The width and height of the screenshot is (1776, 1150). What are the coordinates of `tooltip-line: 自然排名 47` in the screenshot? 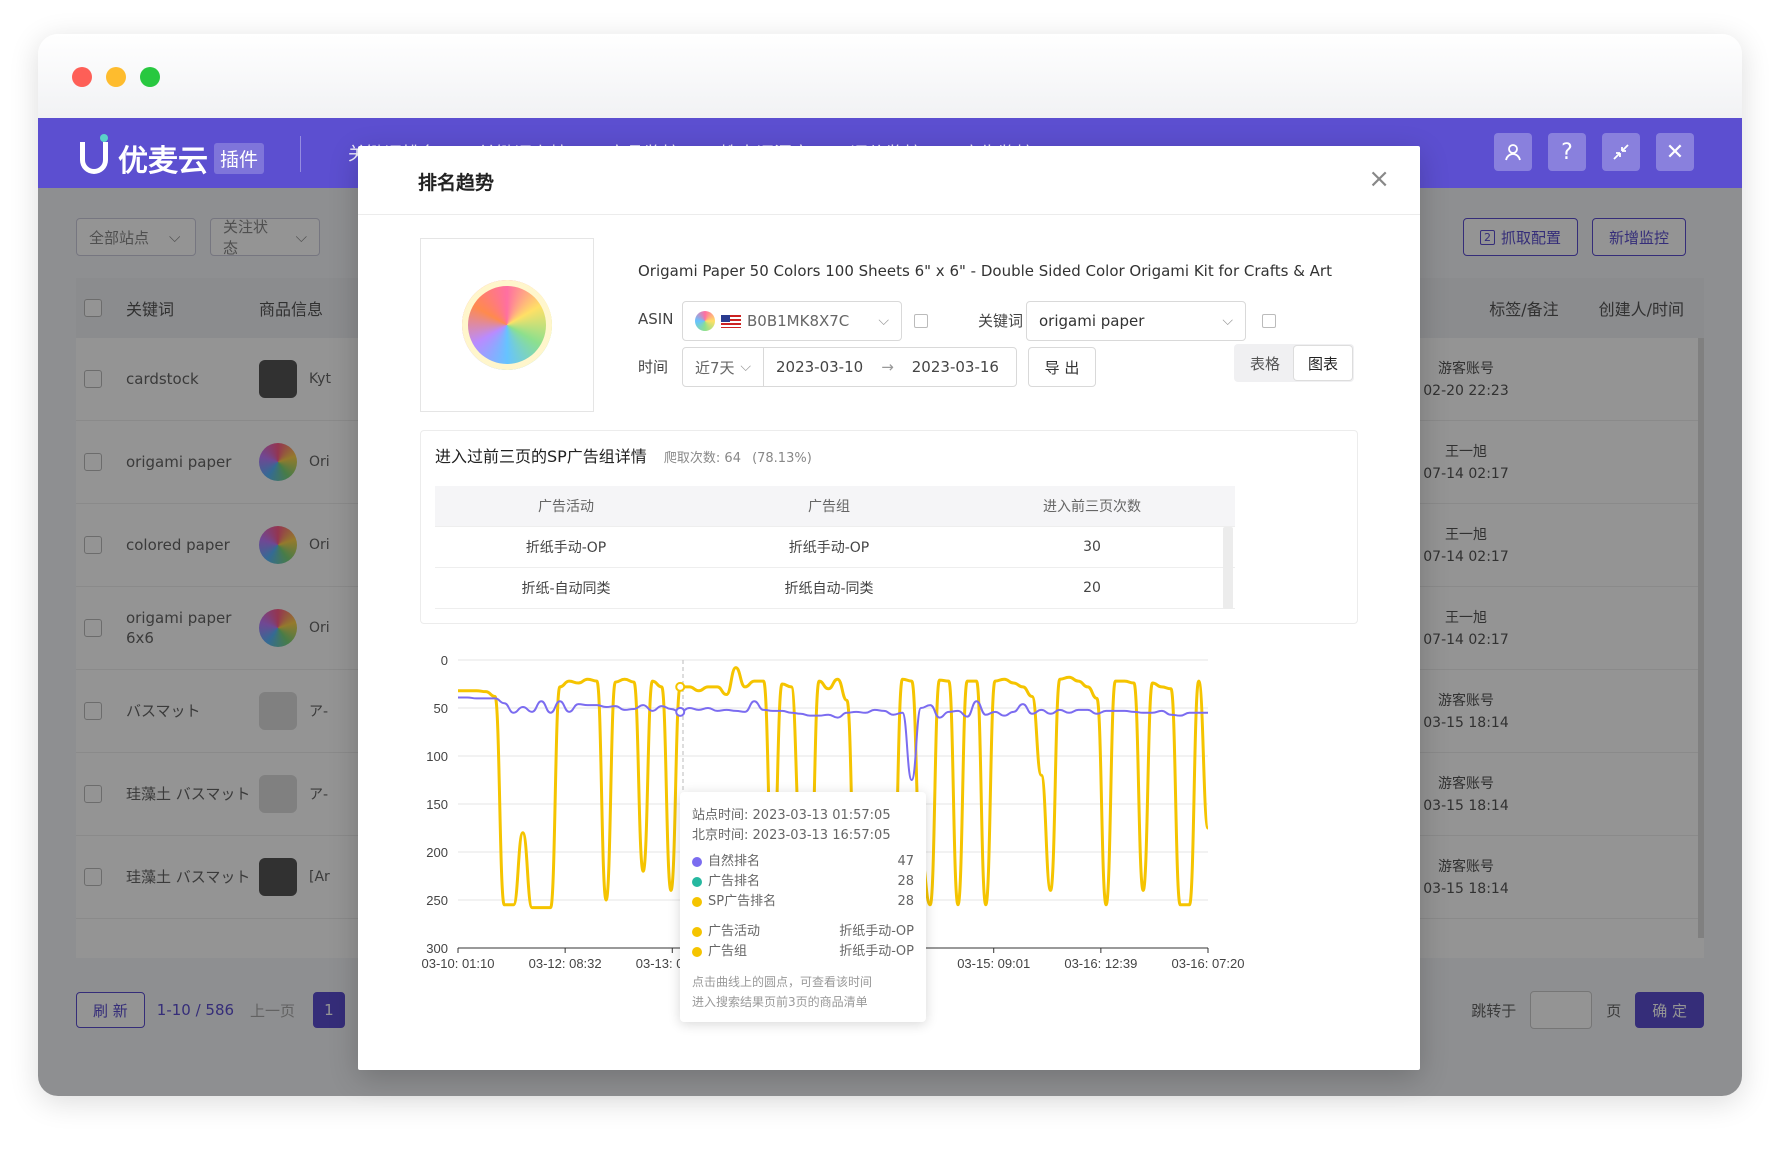 It's located at (803, 862).